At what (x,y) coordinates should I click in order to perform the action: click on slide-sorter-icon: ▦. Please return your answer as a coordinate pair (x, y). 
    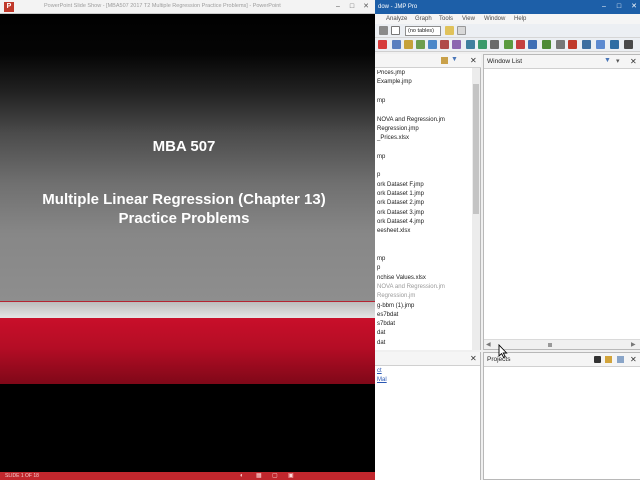
    Looking at the image, I should click on (259, 476).